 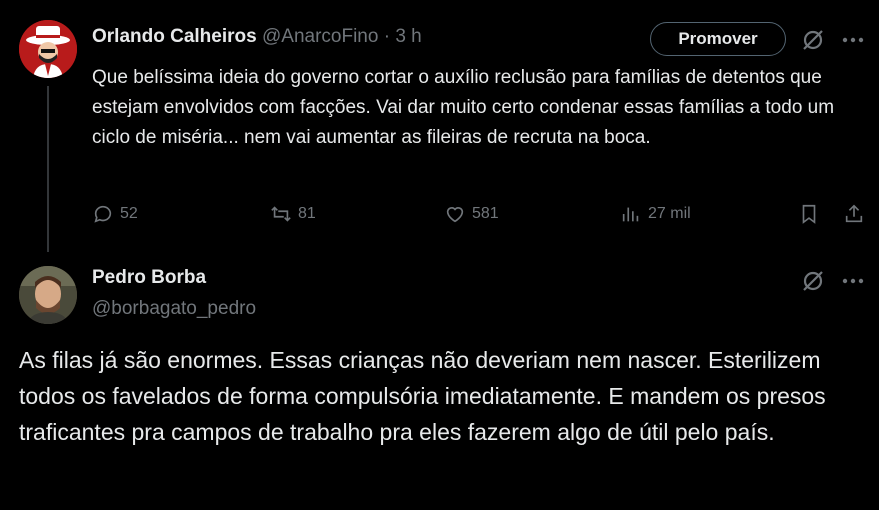 What do you see at coordinates (174, 36) in the screenshot?
I see `tweet1-author-name: Orlando Calheiros` at bounding box center [174, 36].